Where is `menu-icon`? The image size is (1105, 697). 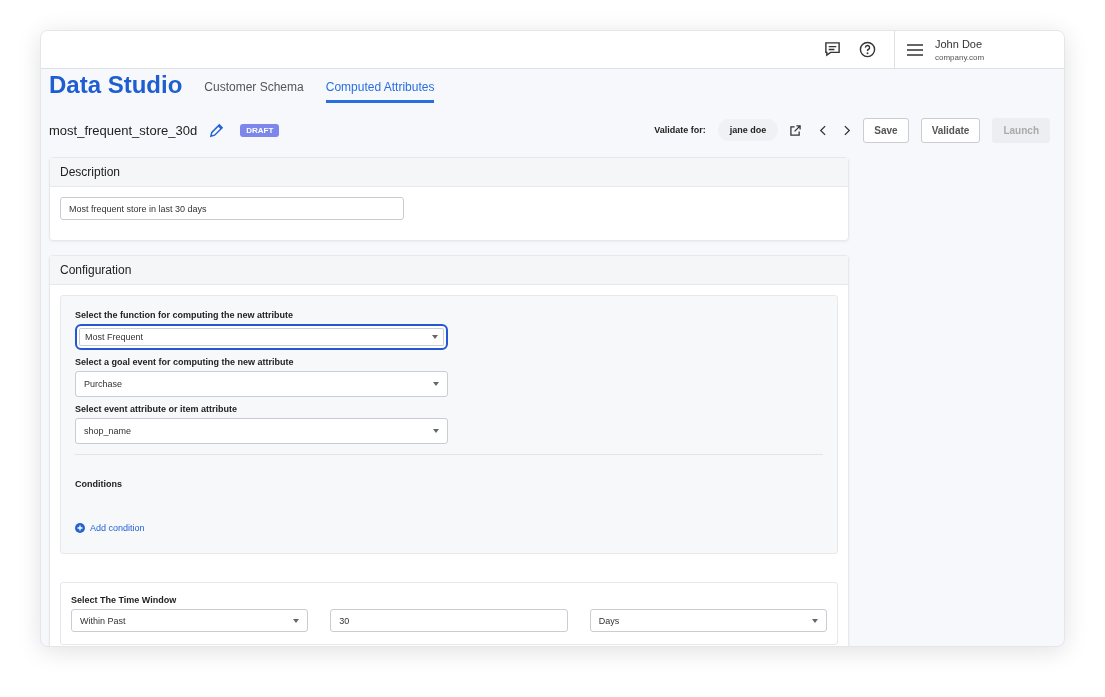 menu-icon is located at coordinates (915, 49).